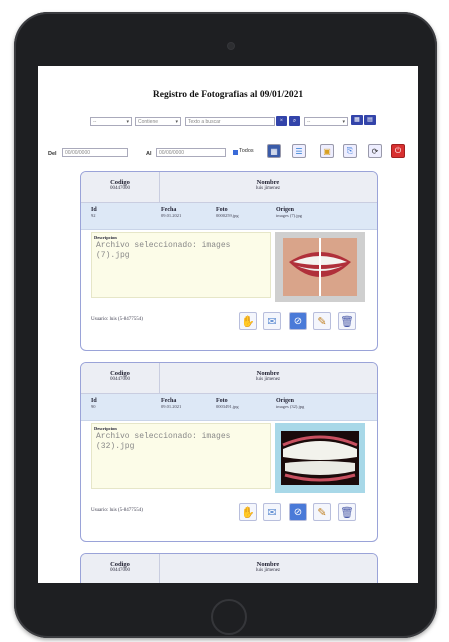  What do you see at coordinates (290, 406) in the screenshot?
I see `origen-value: images (32).jpg` at bounding box center [290, 406].